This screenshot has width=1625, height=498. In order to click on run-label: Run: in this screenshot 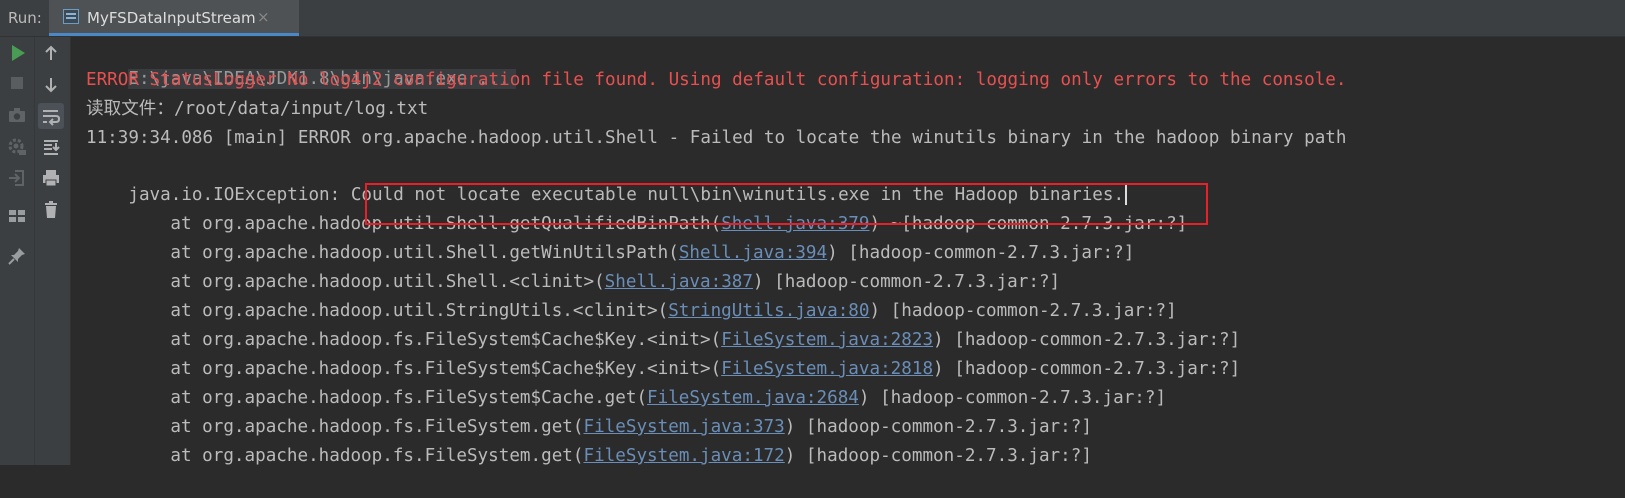, I will do `click(25, 18)`.